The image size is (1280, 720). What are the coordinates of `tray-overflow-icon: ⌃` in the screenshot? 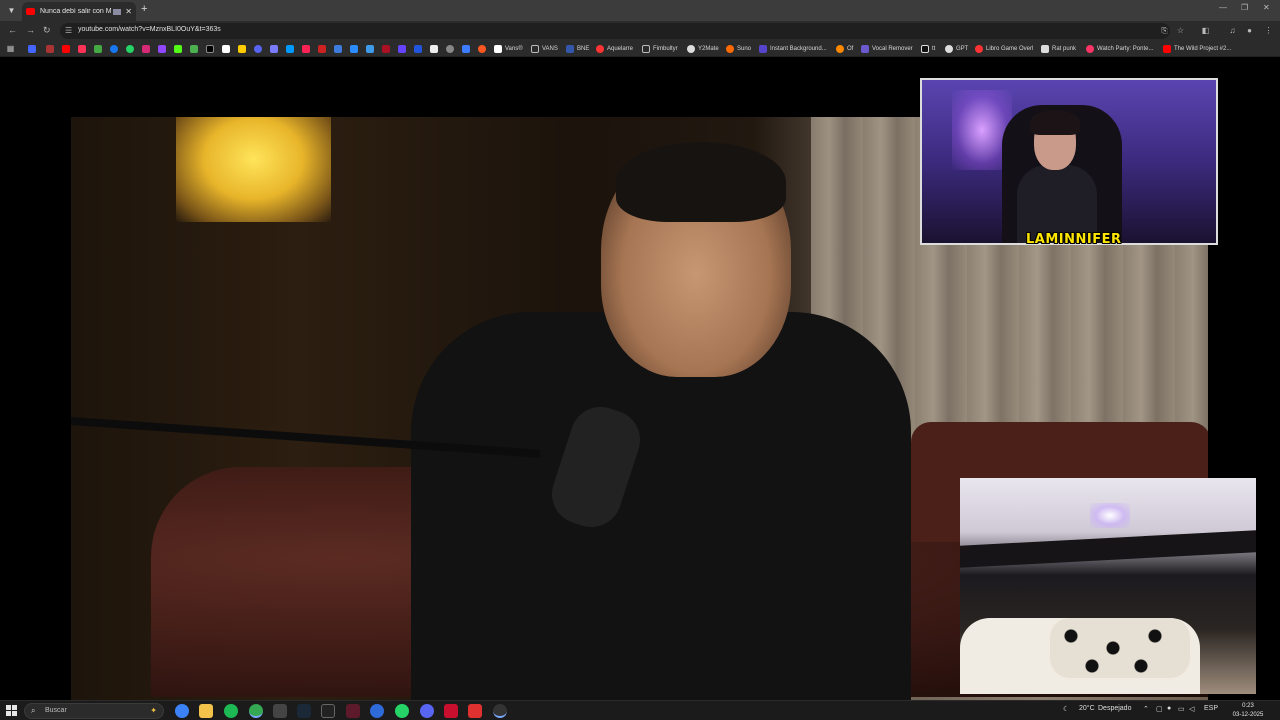 It's located at (1146, 709).